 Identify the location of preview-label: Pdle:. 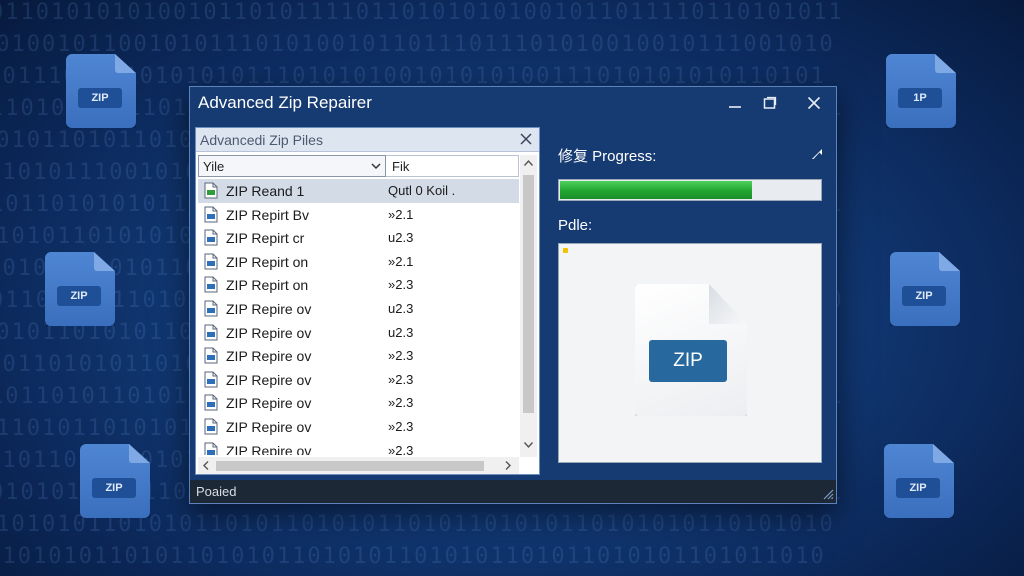
(575, 225).